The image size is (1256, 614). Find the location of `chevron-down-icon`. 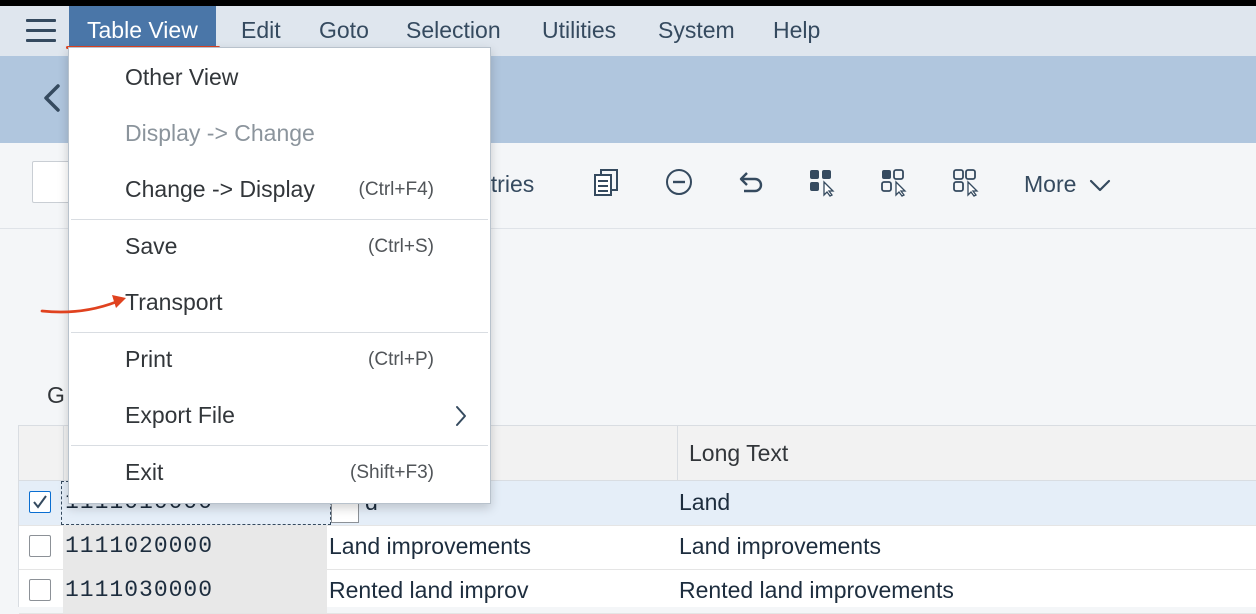

chevron-down-icon is located at coordinates (1099, 185).